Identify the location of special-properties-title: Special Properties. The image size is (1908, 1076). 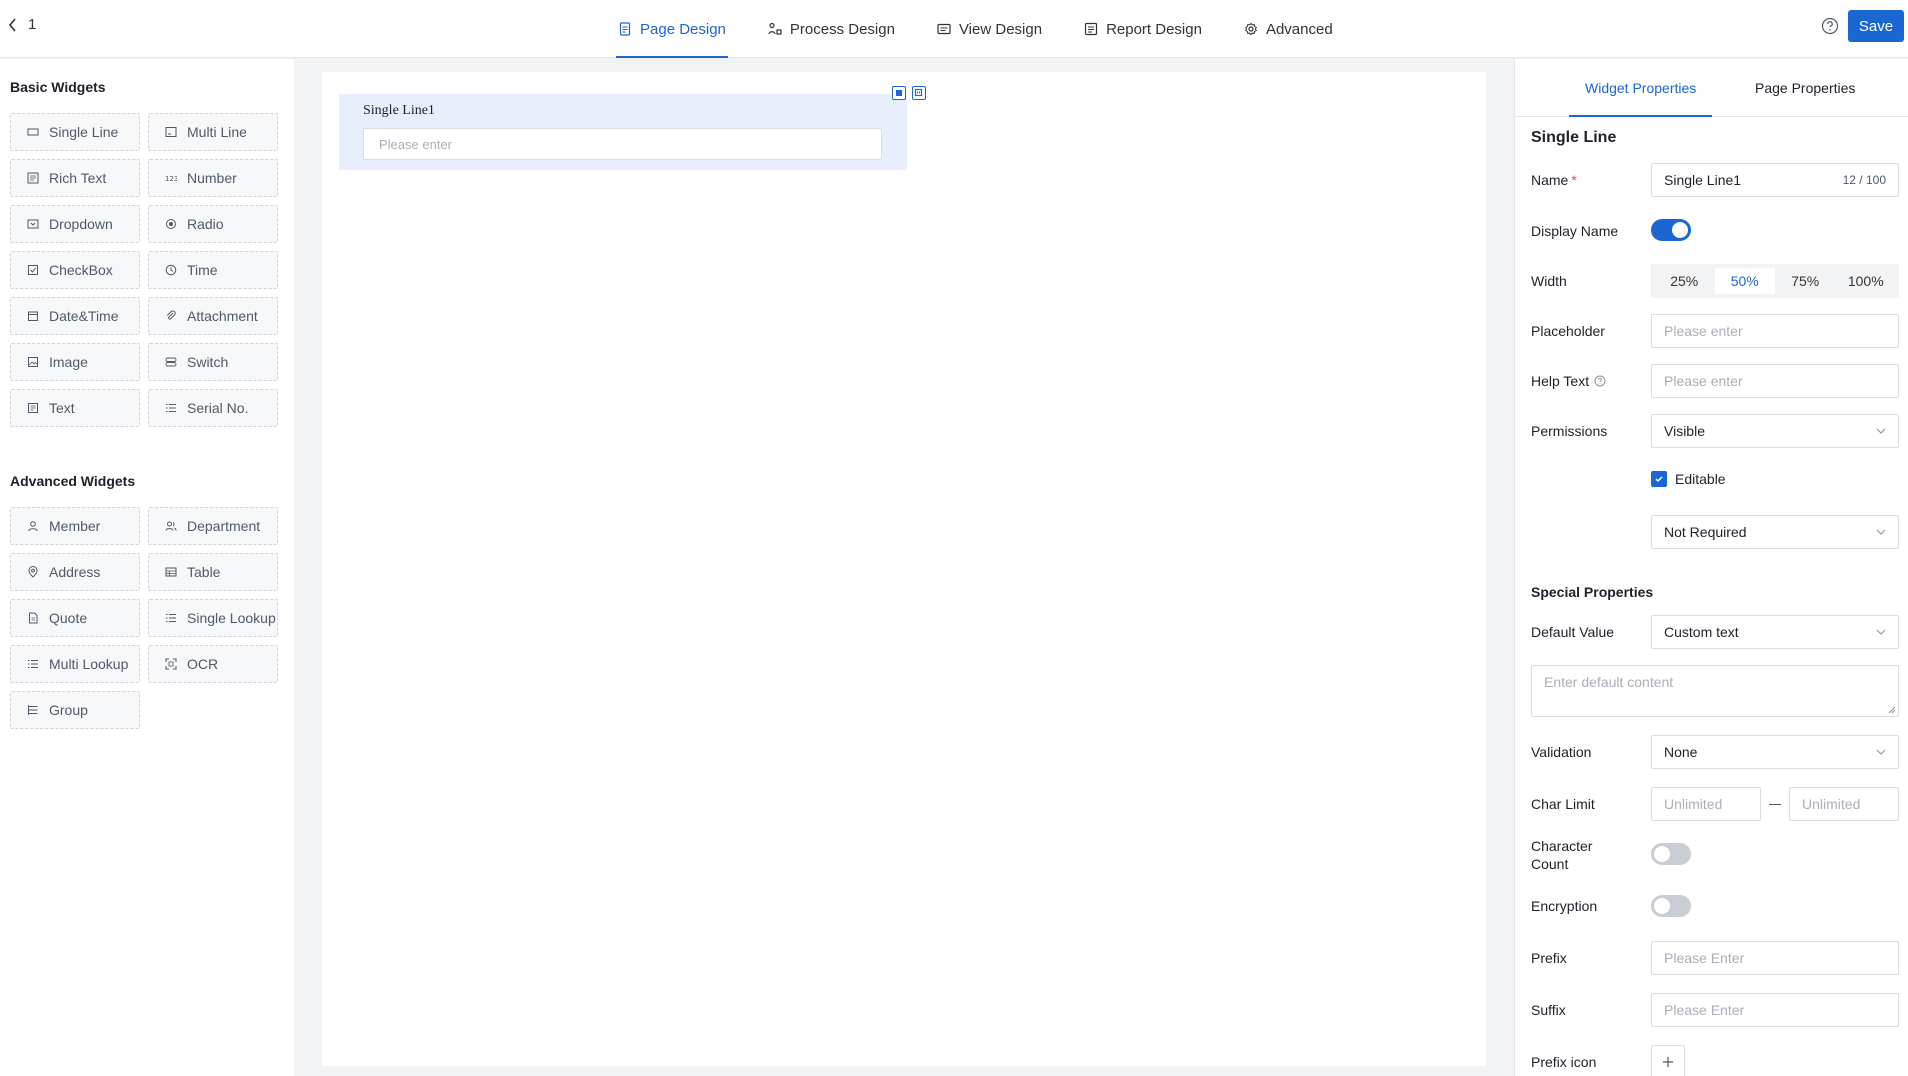
(1592, 592).